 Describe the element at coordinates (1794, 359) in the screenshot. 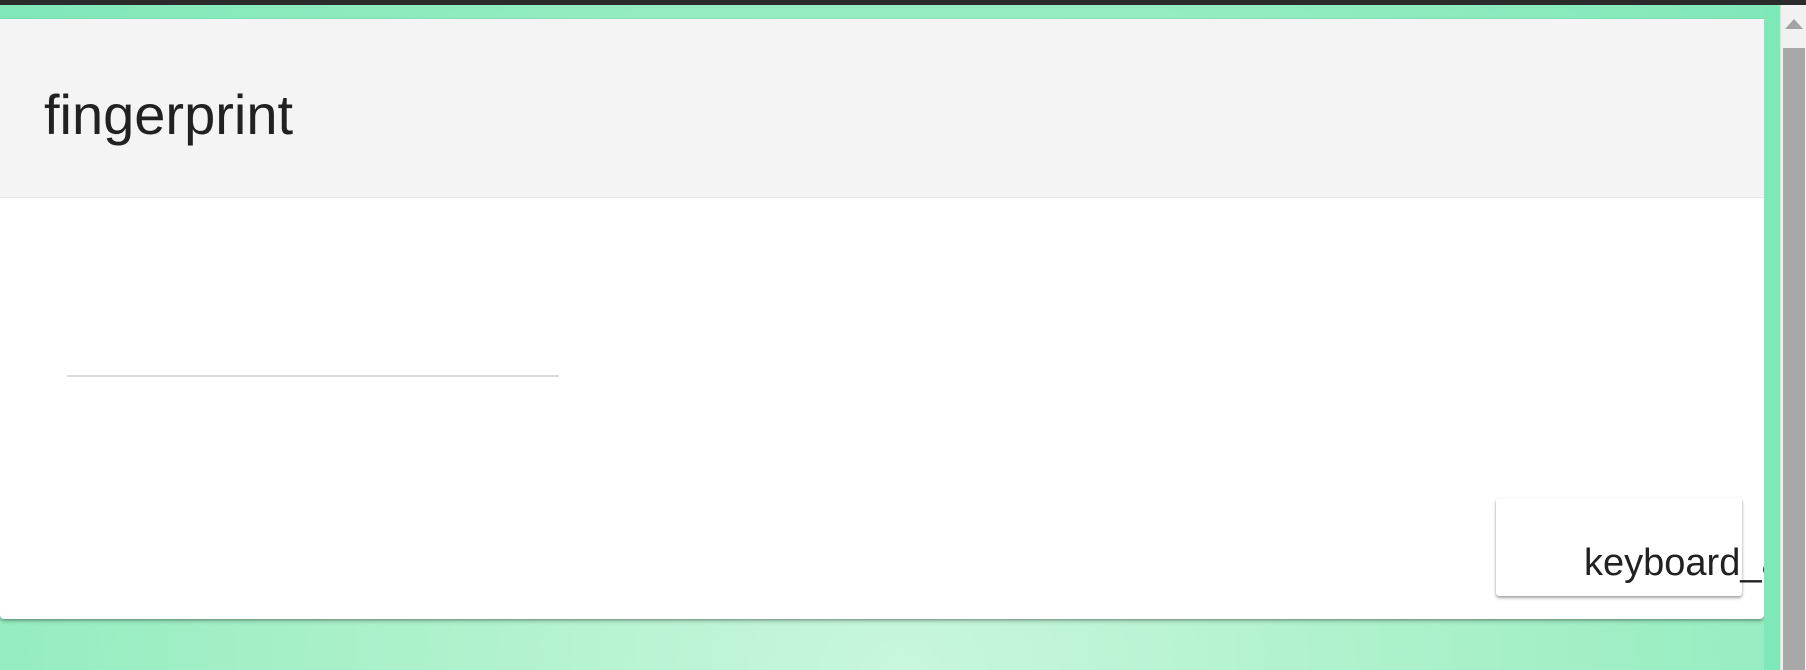

I see `scrollbar-thumb` at that location.